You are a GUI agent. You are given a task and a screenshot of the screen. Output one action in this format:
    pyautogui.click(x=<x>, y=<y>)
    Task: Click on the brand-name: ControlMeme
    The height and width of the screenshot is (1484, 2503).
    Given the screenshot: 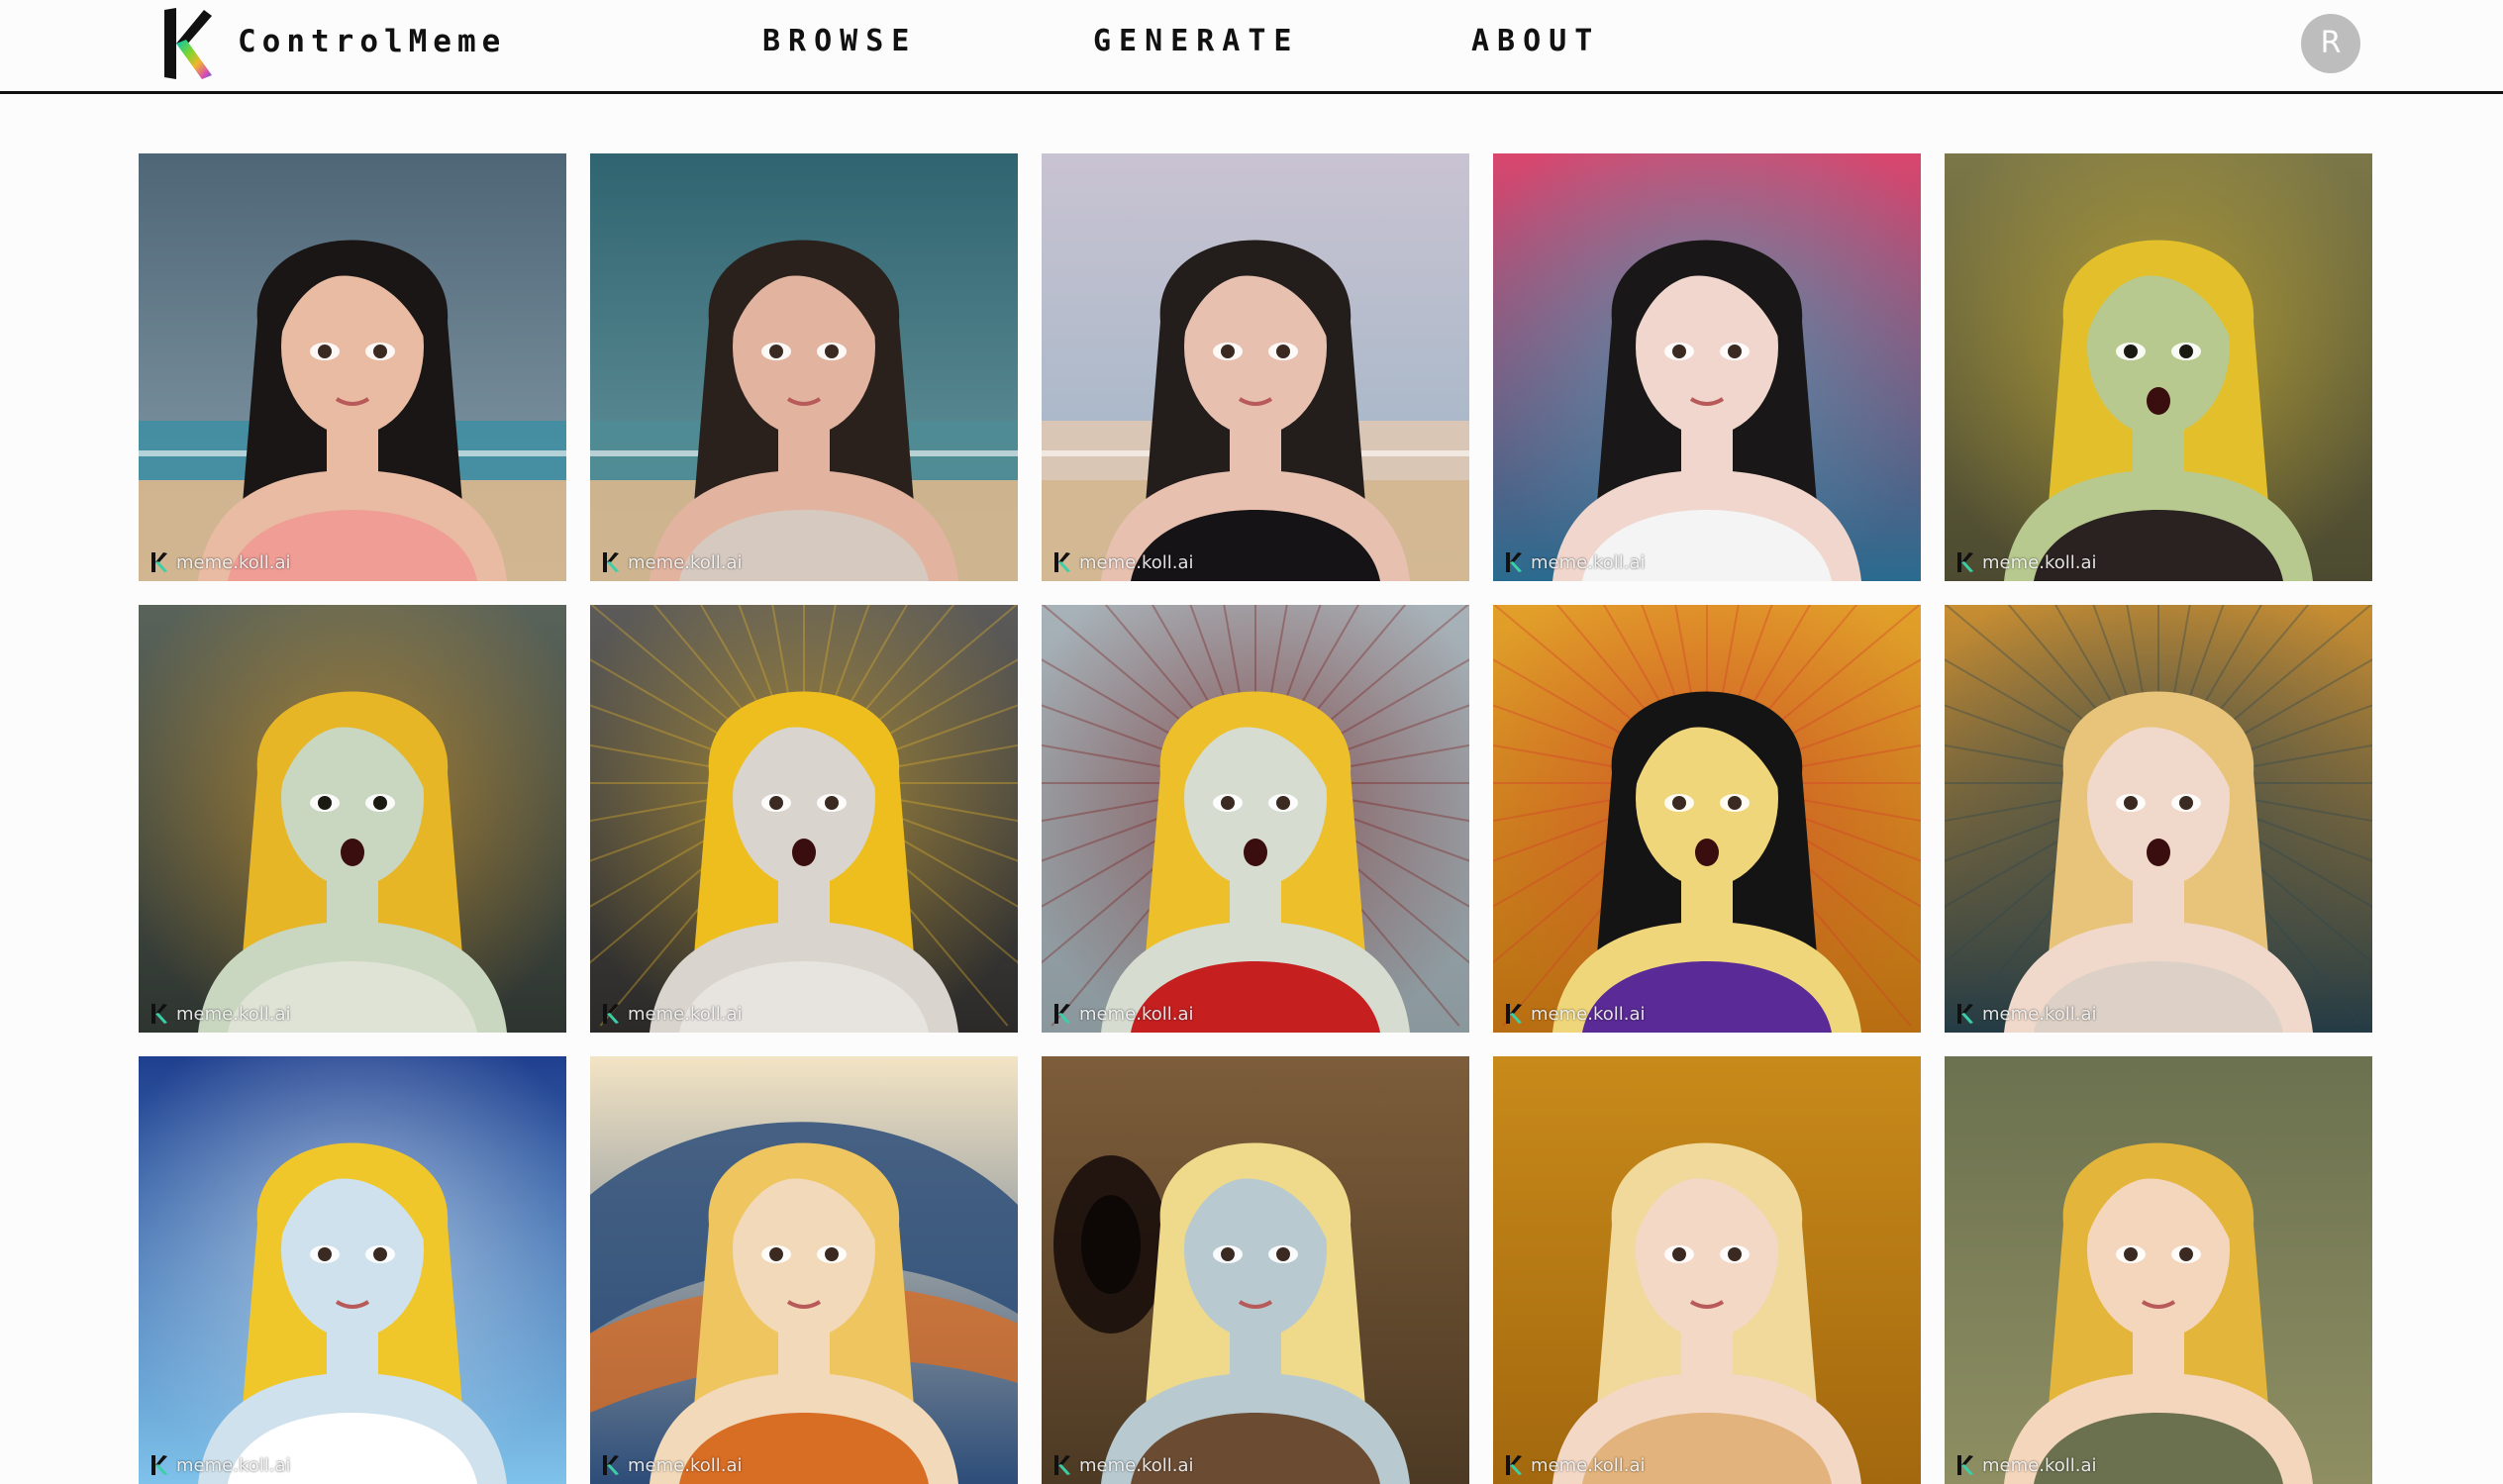 What is the action you would take?
    pyautogui.click(x=372, y=41)
    